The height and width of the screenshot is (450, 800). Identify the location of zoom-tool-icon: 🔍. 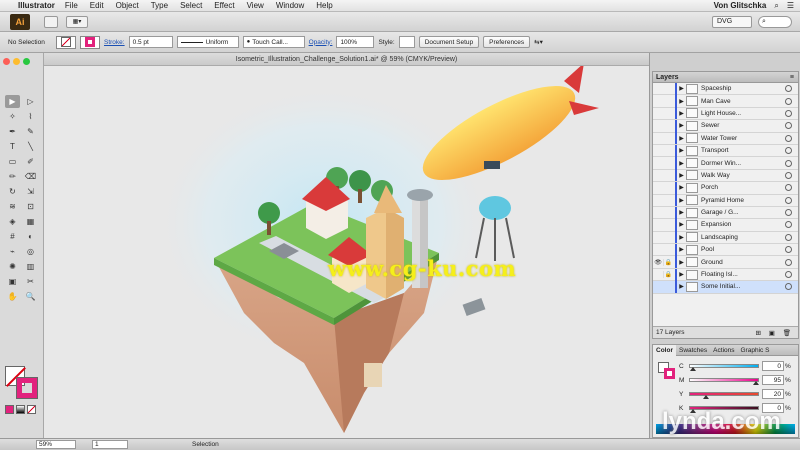
(30, 296).